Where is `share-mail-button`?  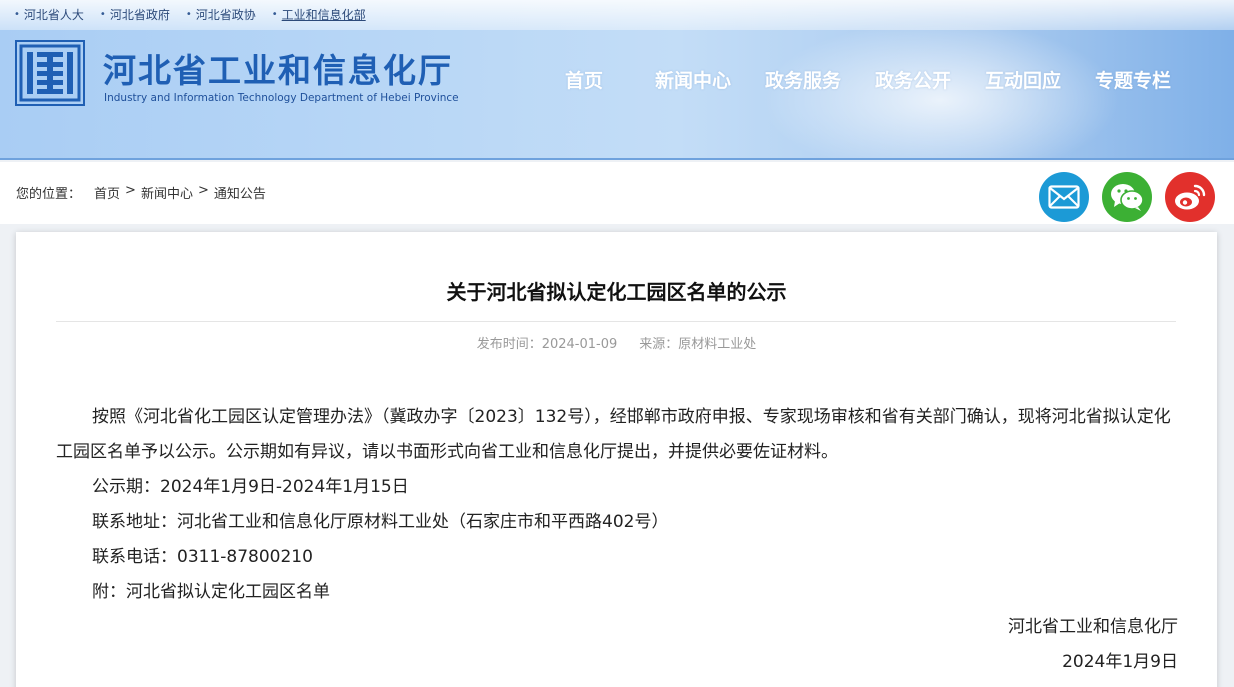
share-mail-button is located at coordinates (1064, 197).